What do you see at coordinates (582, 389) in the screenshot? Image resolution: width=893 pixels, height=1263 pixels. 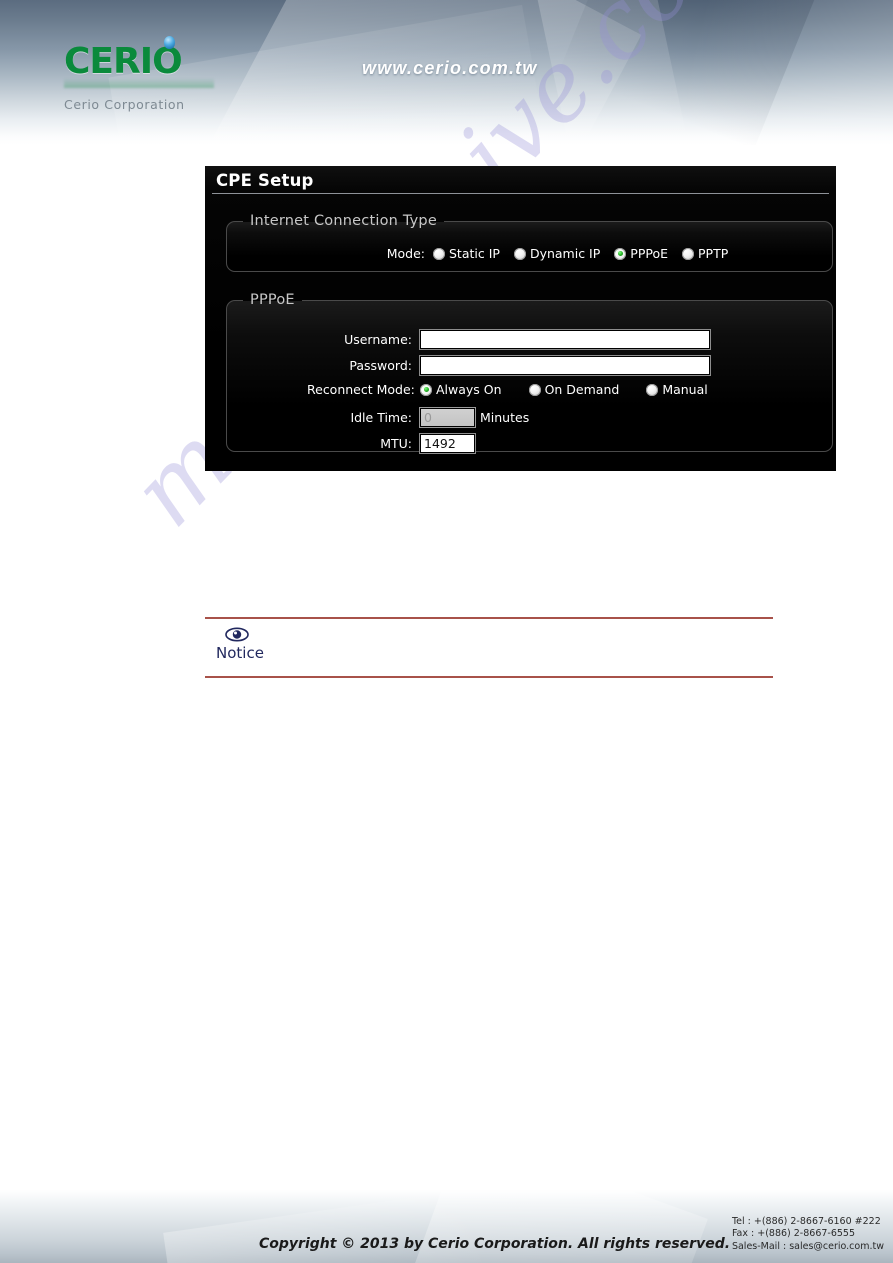 I see `radio-label: On Demand` at bounding box center [582, 389].